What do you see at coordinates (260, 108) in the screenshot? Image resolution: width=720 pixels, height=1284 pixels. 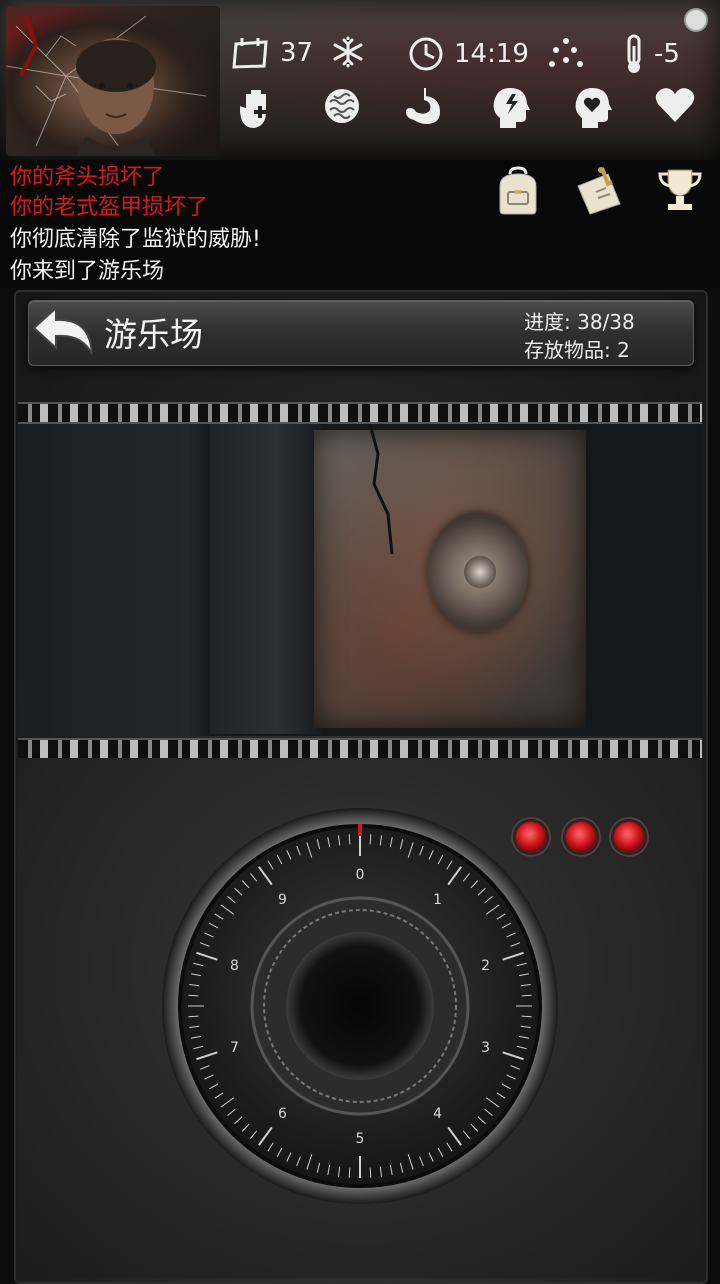 I see `hand-health-icon` at bounding box center [260, 108].